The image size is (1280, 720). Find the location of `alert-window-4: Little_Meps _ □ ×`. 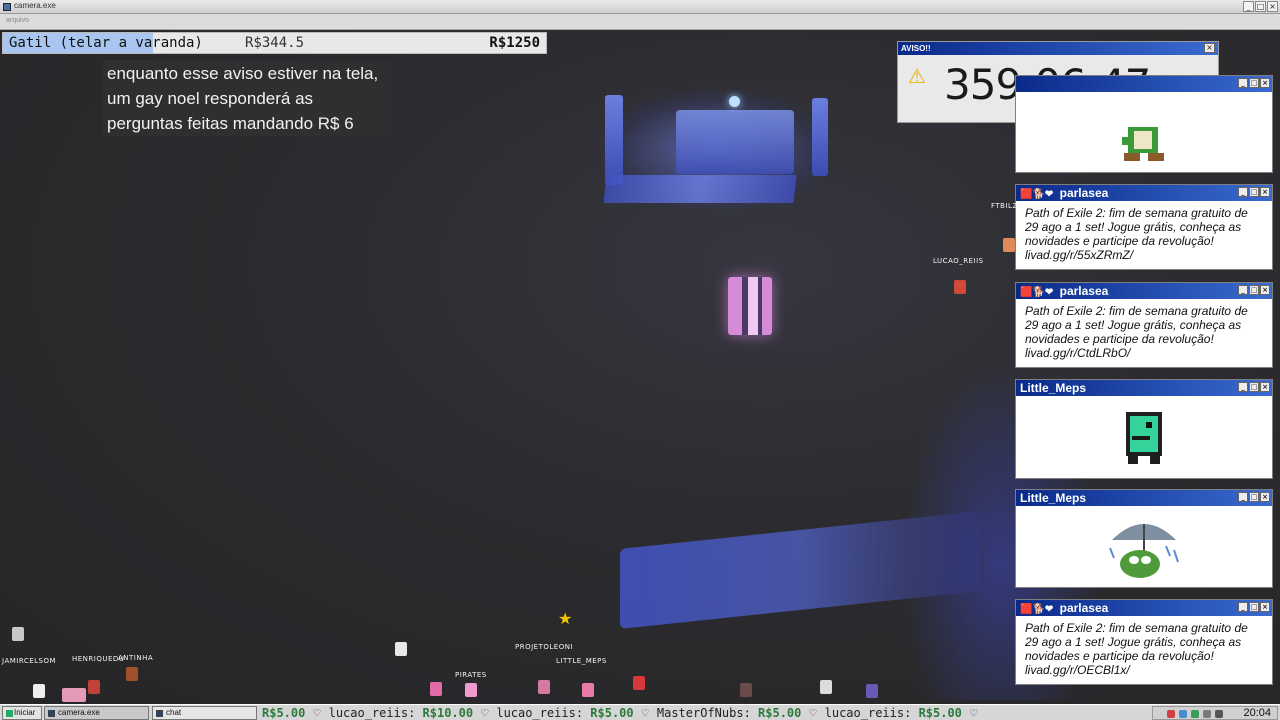

alert-window-4: Little_Meps _ □ × is located at coordinates (1144, 429).